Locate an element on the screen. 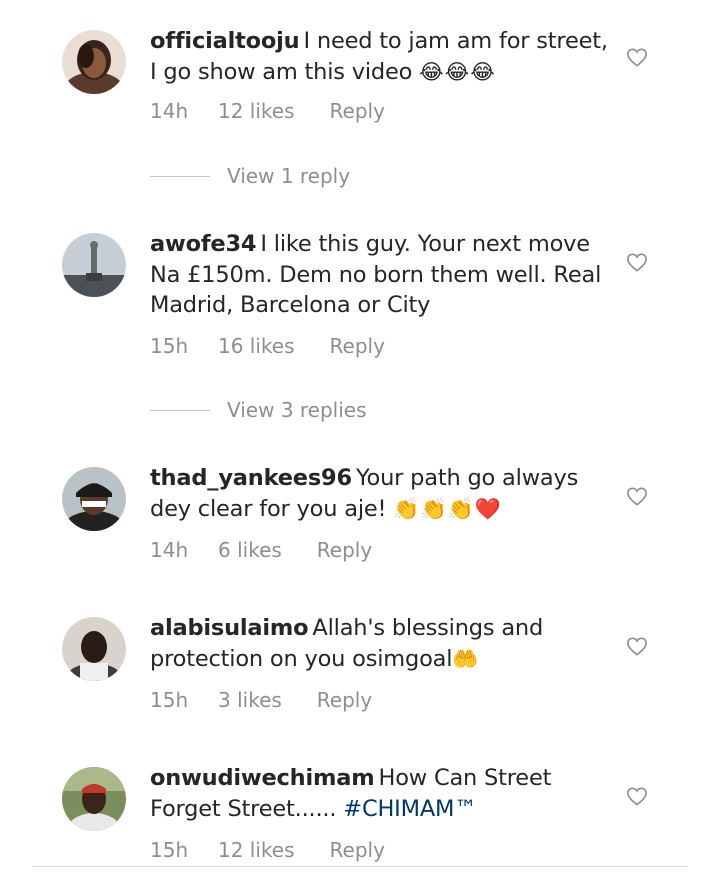  comment-meta: 15h 12 likes Reply is located at coordinates (267, 850).